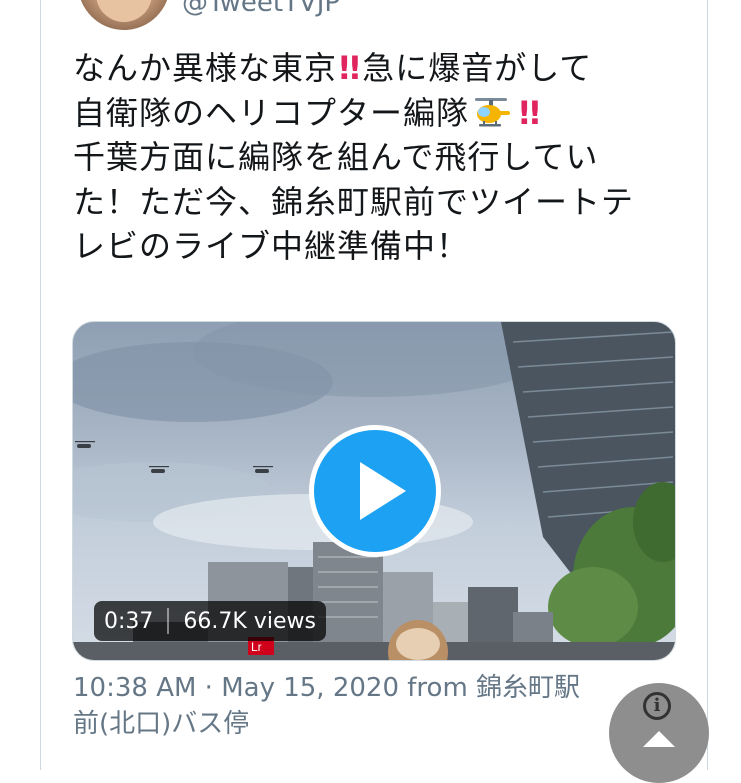  I want to click on source-location-line1: 錦糸町駅, so click(528, 688).